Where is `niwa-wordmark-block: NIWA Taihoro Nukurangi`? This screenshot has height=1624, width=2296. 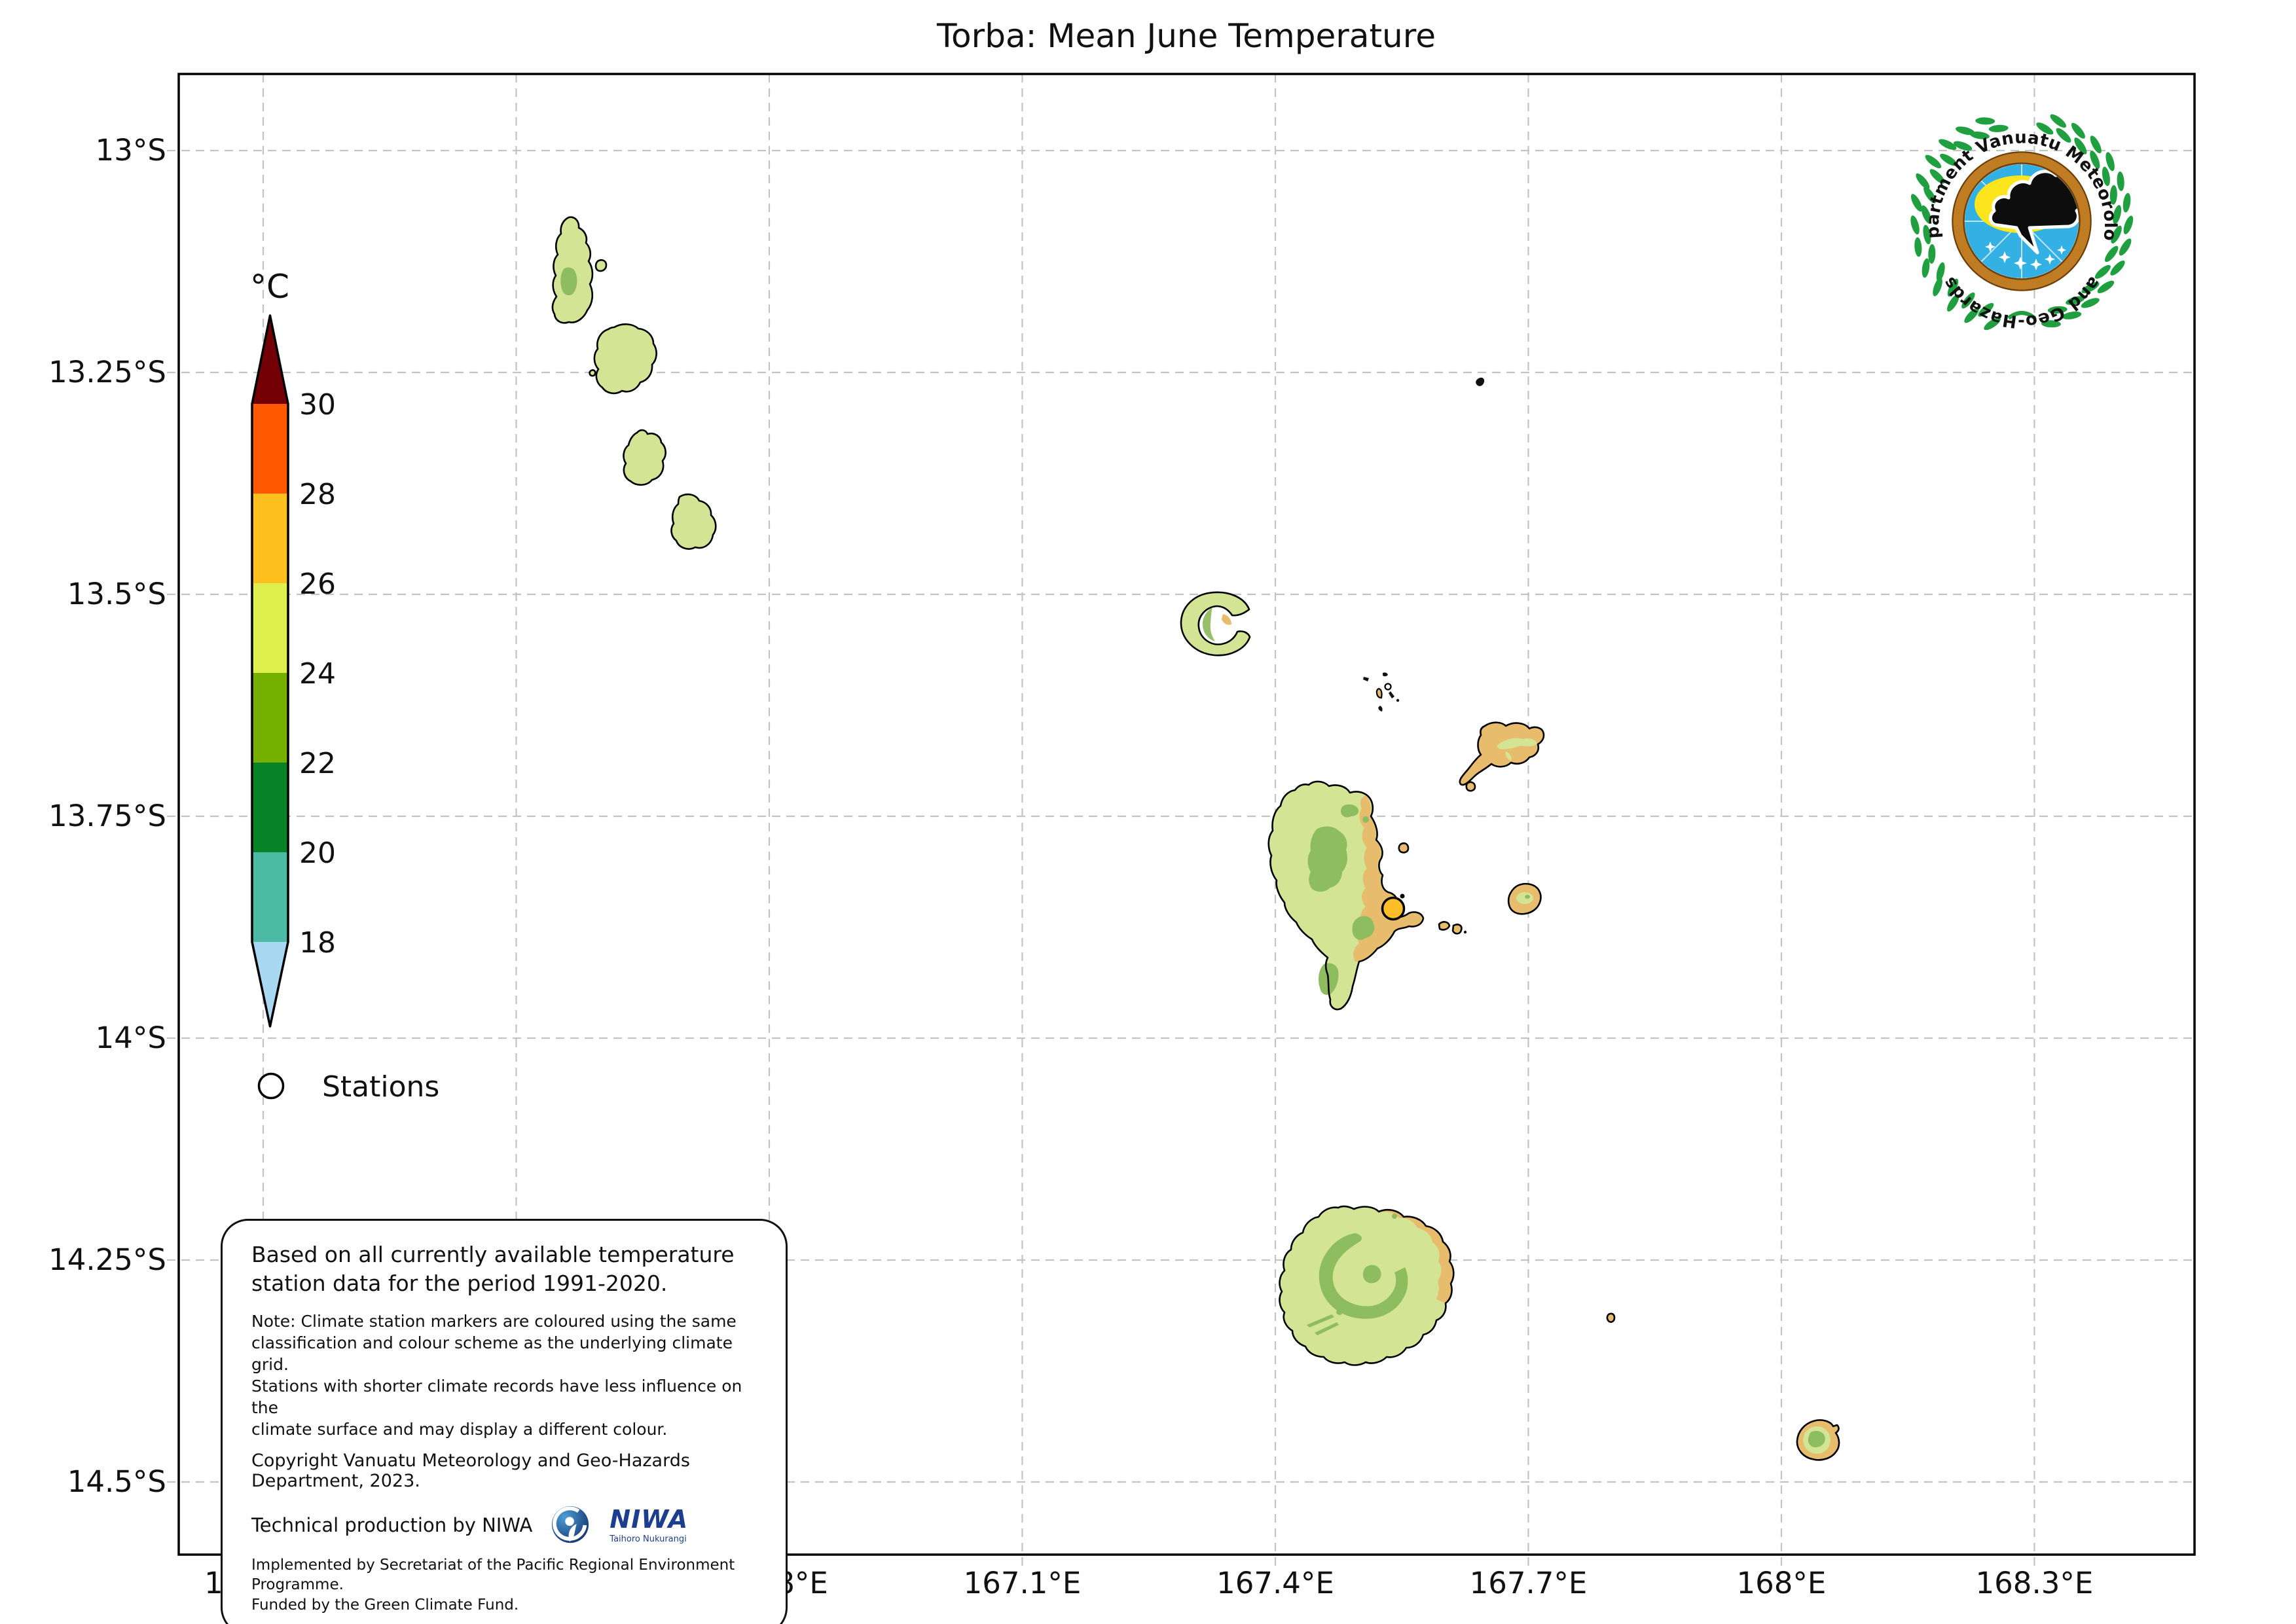
niwa-wordmark-block: NIWA Taihoro Nukurangi is located at coordinates (649, 1525).